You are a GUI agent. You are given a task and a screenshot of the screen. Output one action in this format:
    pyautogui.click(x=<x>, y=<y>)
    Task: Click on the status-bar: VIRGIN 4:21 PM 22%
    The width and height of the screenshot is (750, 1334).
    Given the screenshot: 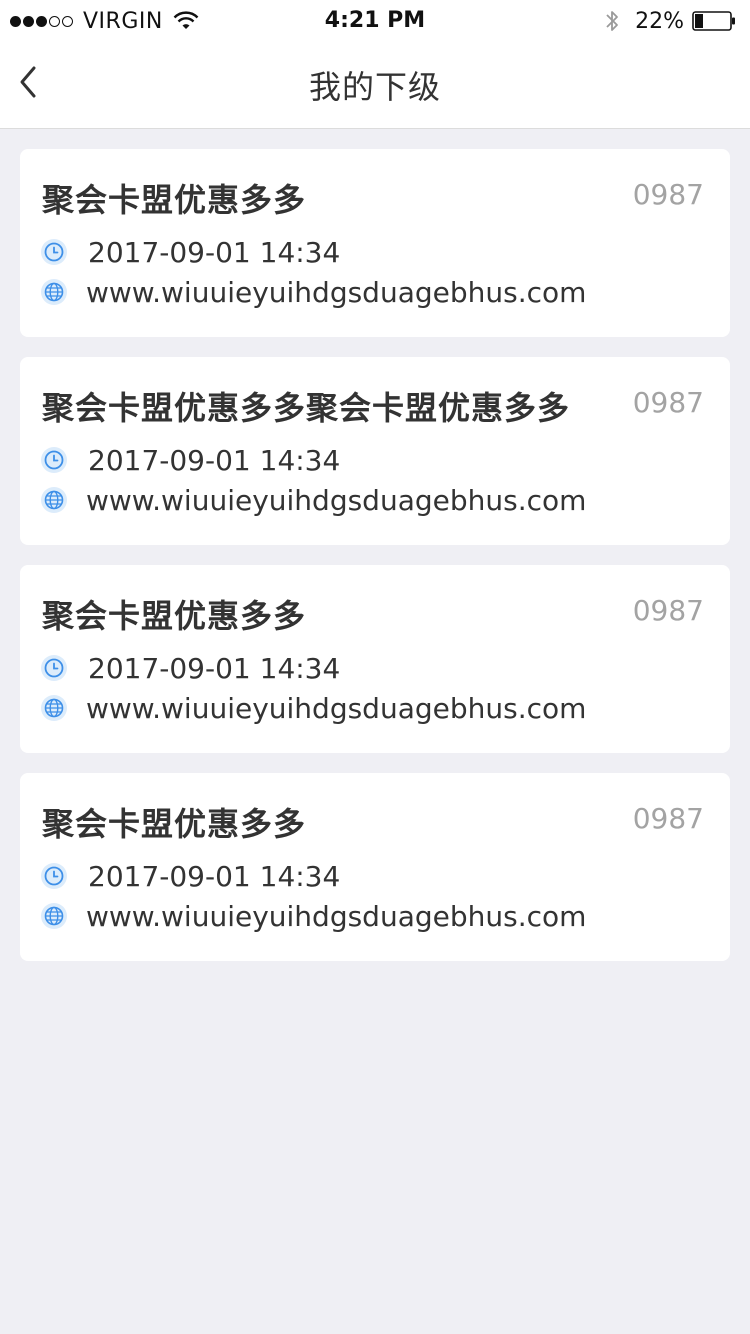 What is the action you would take?
    pyautogui.click(x=375, y=20)
    